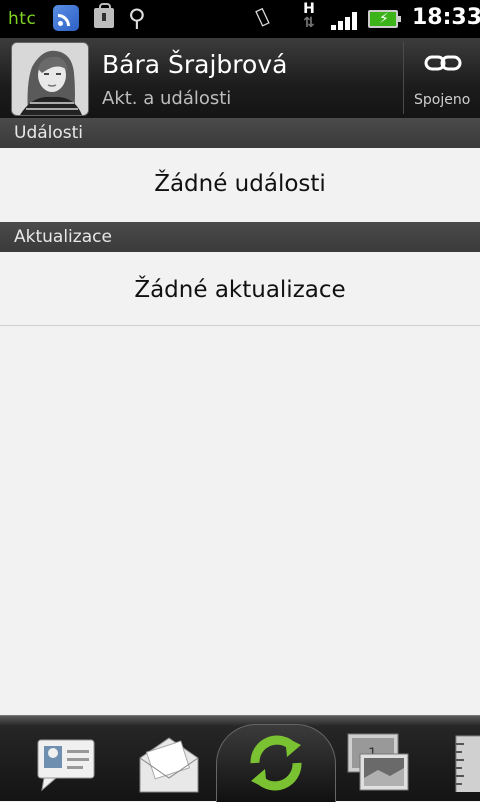 The width and height of the screenshot is (480, 802). I want to click on tab-updates, so click(276, 763).